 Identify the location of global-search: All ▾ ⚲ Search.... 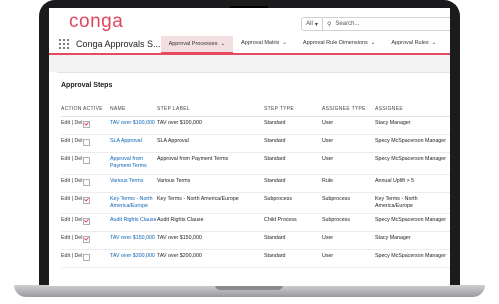
(375, 24).